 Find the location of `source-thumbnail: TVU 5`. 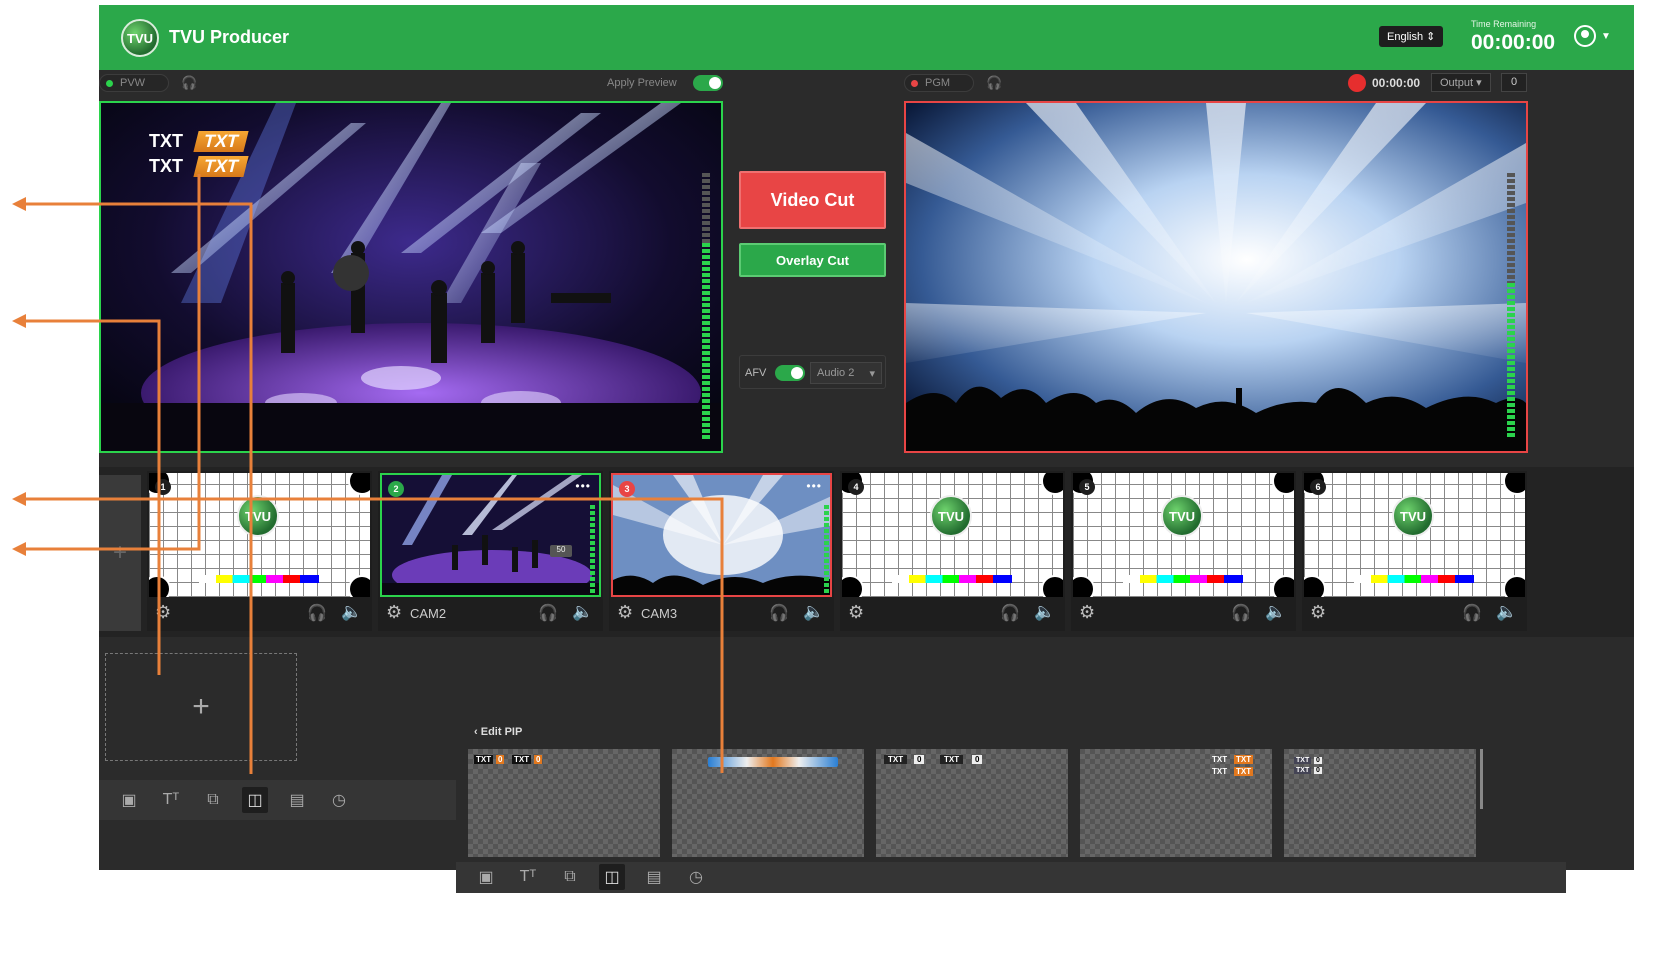

source-thumbnail: TVU 5 is located at coordinates (1183, 535).